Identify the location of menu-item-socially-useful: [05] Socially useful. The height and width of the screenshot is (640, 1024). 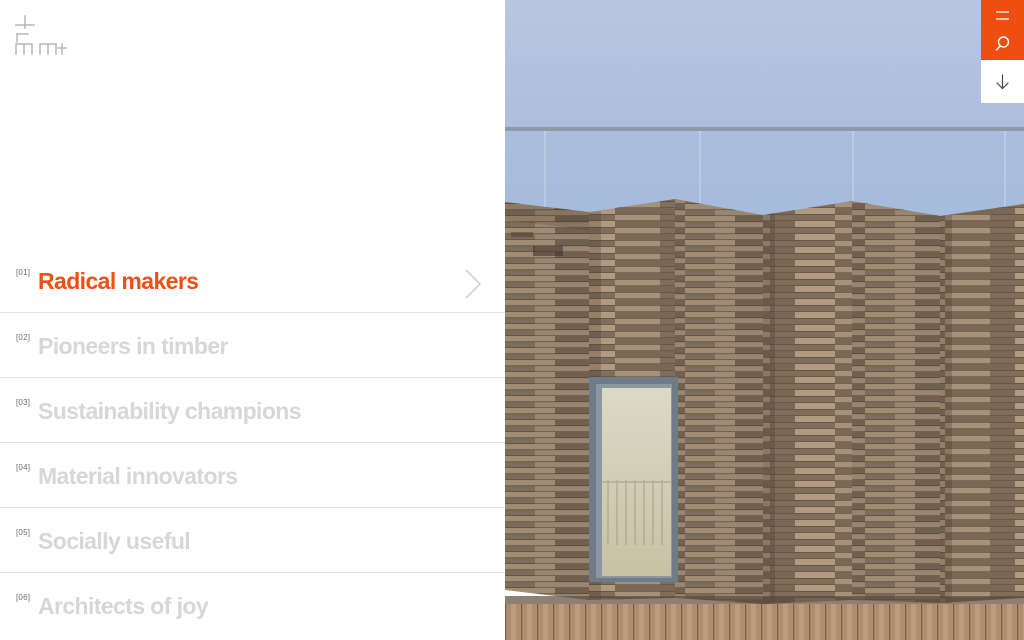
(252, 540).